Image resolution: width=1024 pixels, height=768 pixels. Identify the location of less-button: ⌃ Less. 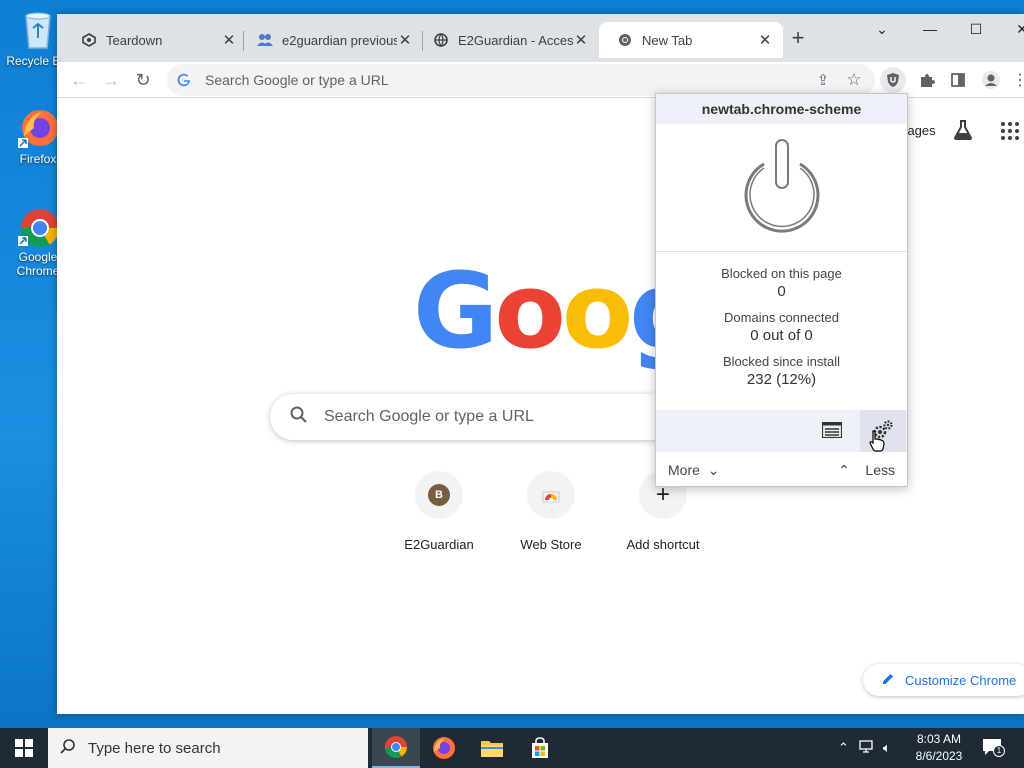
(866, 470).